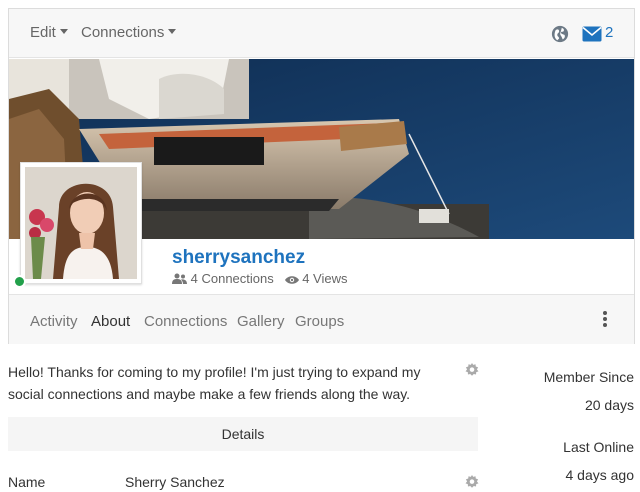 This screenshot has width=640, height=492. Describe the element at coordinates (598, 447) in the screenshot. I see `last-online-label: Last Online` at that location.